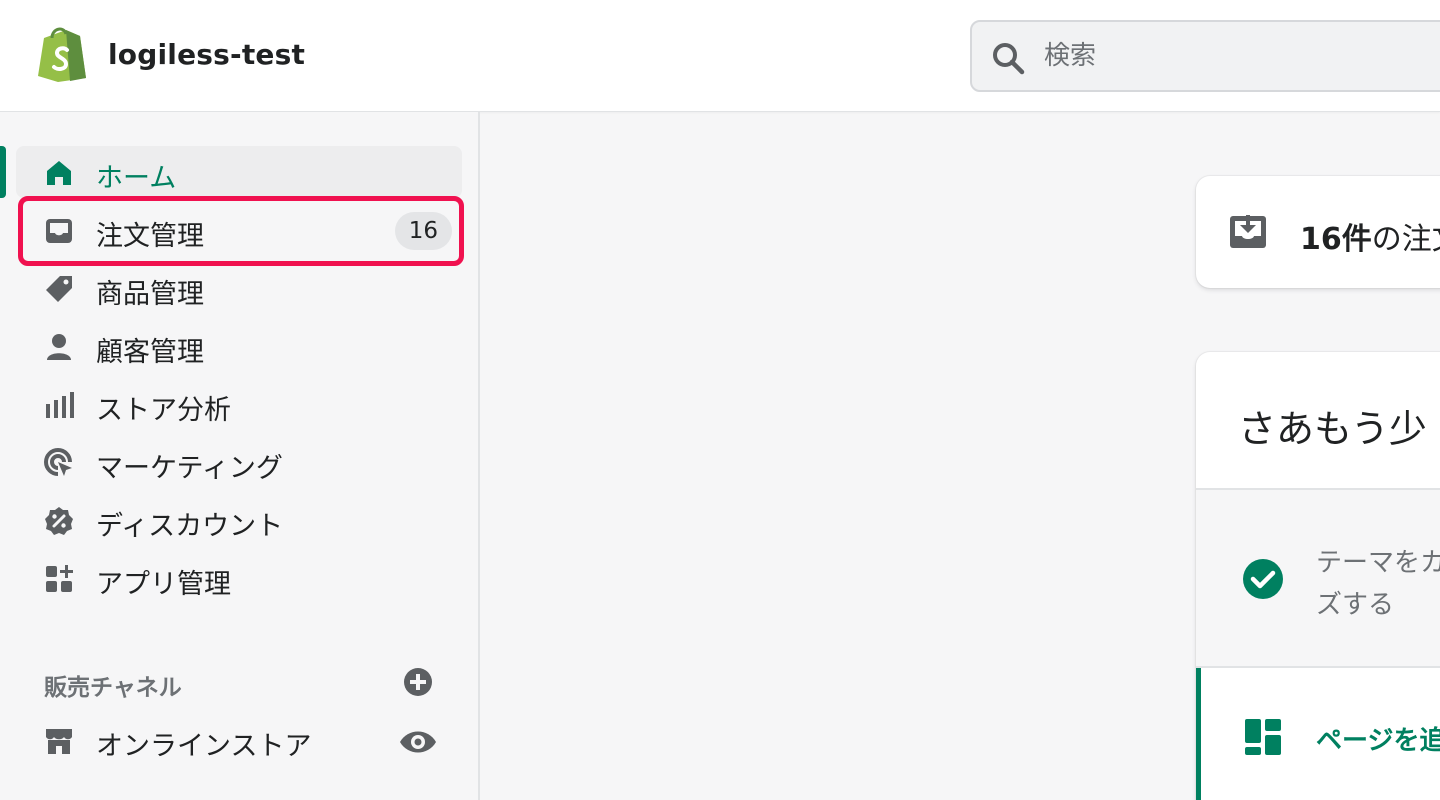 This screenshot has width=1440, height=800. I want to click on task-label: テーマをカ, so click(1378, 563).